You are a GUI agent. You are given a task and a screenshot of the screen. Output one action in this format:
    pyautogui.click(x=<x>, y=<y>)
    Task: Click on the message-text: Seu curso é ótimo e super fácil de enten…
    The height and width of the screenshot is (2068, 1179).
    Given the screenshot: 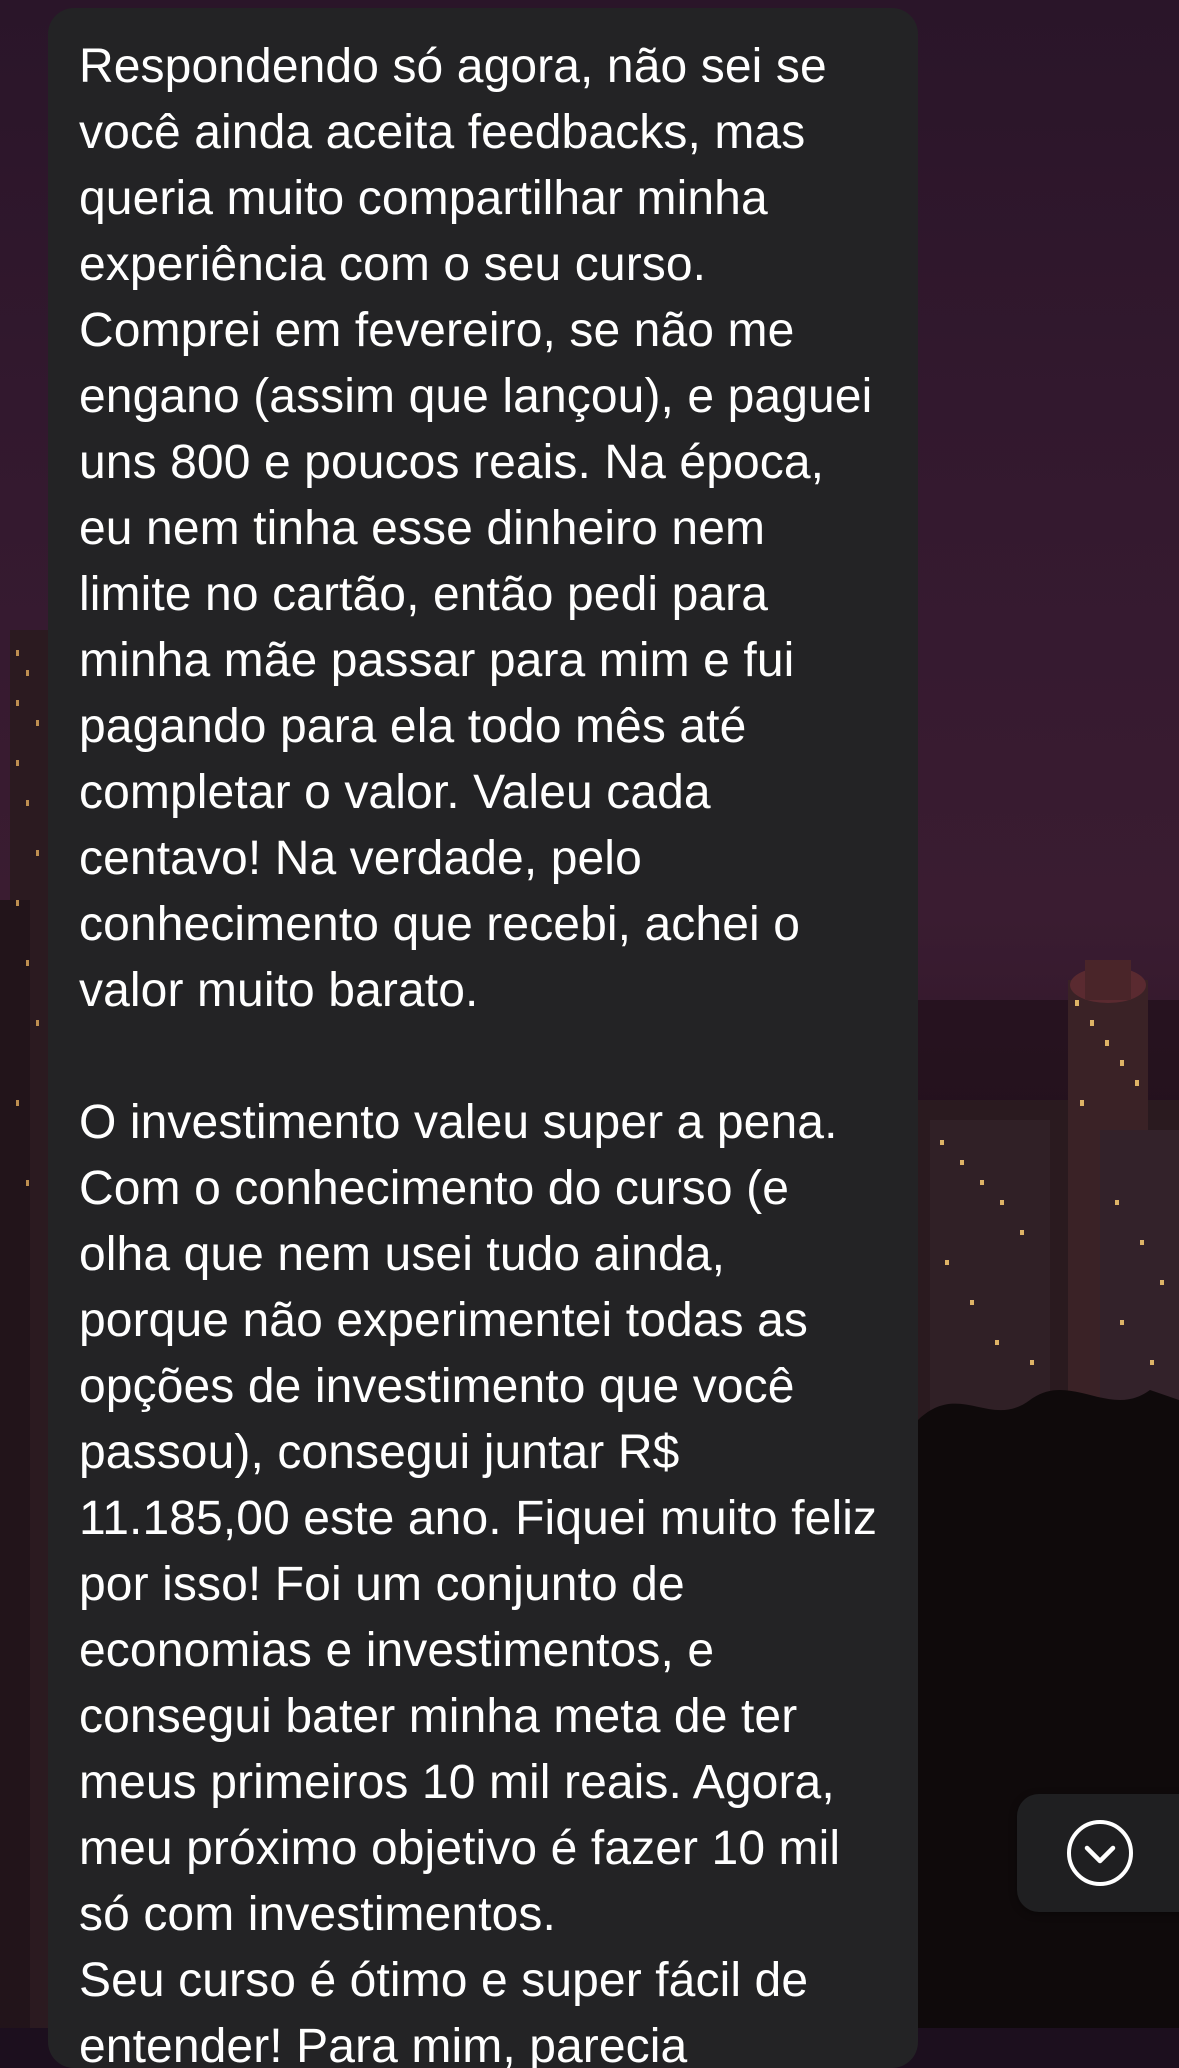 What is the action you would take?
    pyautogui.click(x=444, y=2011)
    